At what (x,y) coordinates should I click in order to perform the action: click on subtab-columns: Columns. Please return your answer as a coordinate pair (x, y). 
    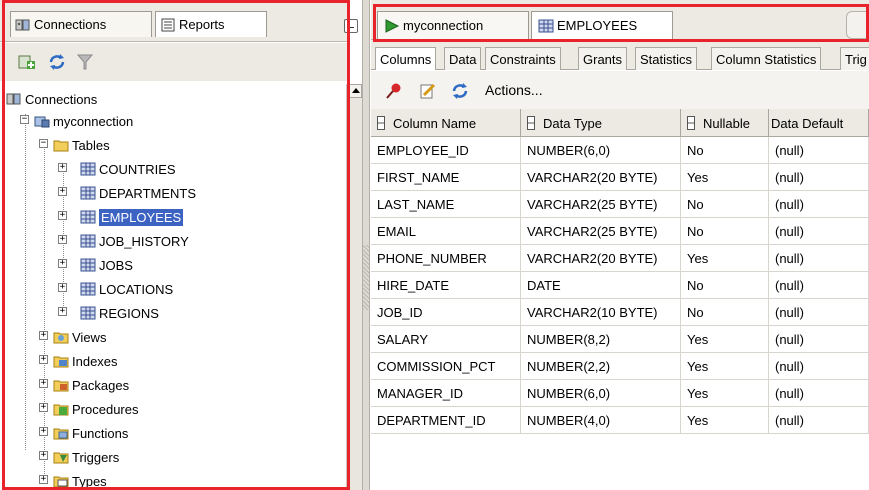
    Looking at the image, I should click on (406, 58).